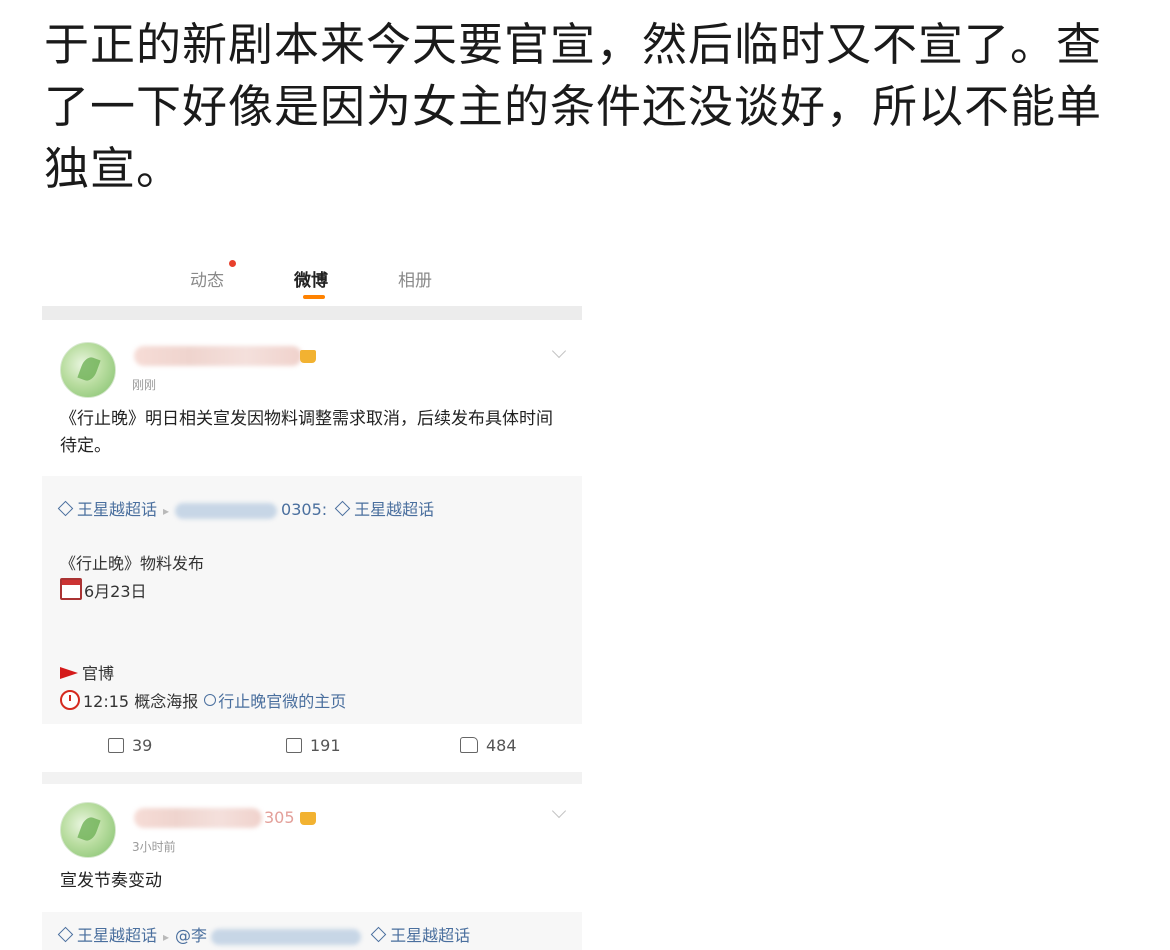 The height and width of the screenshot is (950, 1170). Describe the element at coordinates (71, 589) in the screenshot. I see `calendar-icon` at that location.